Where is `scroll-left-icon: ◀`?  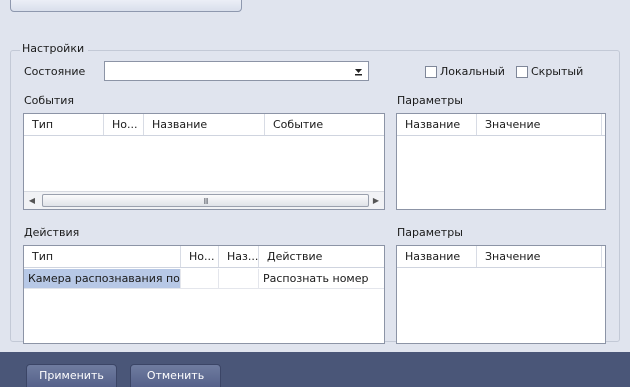
scroll-left-icon: ◀ is located at coordinates (32, 200).